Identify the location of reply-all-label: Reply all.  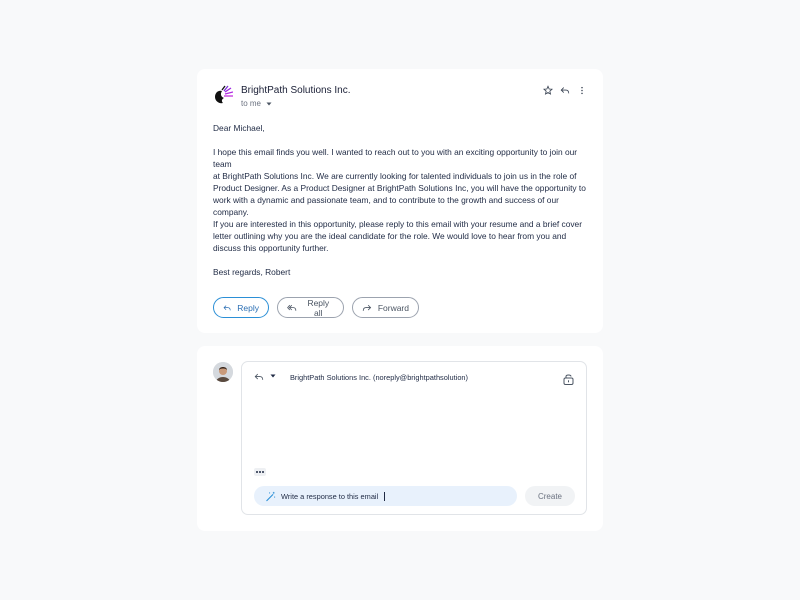
(318, 307).